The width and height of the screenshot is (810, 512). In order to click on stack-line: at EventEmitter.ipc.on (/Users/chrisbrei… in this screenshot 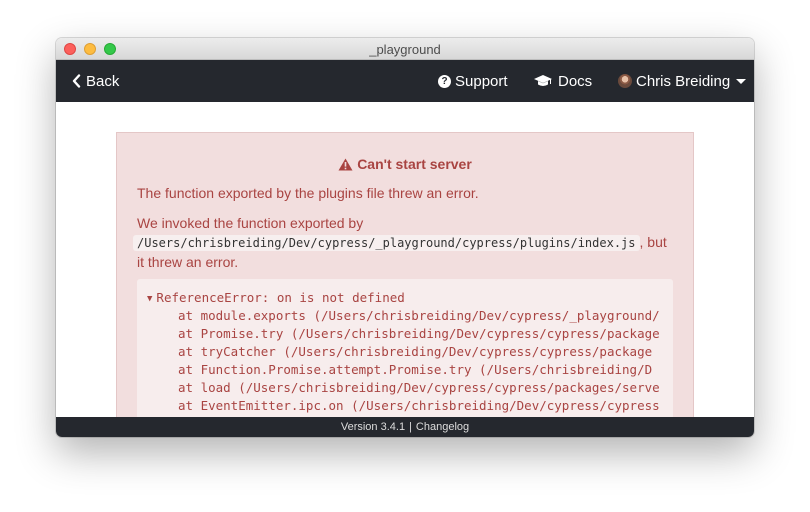, I will do `click(419, 405)`.